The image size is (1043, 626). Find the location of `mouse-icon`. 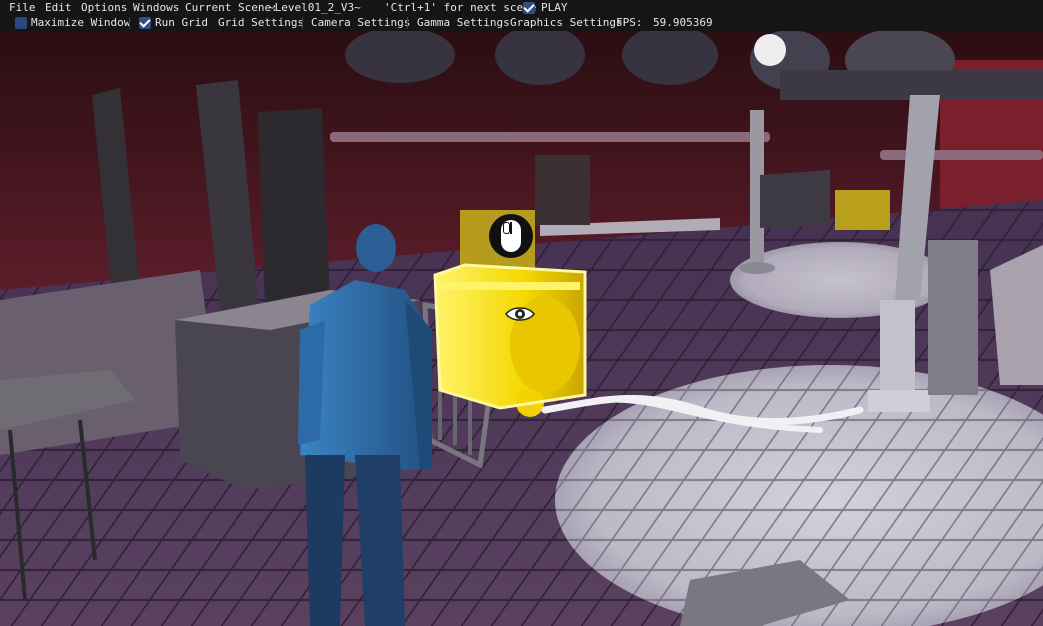

mouse-icon is located at coordinates (511, 236).